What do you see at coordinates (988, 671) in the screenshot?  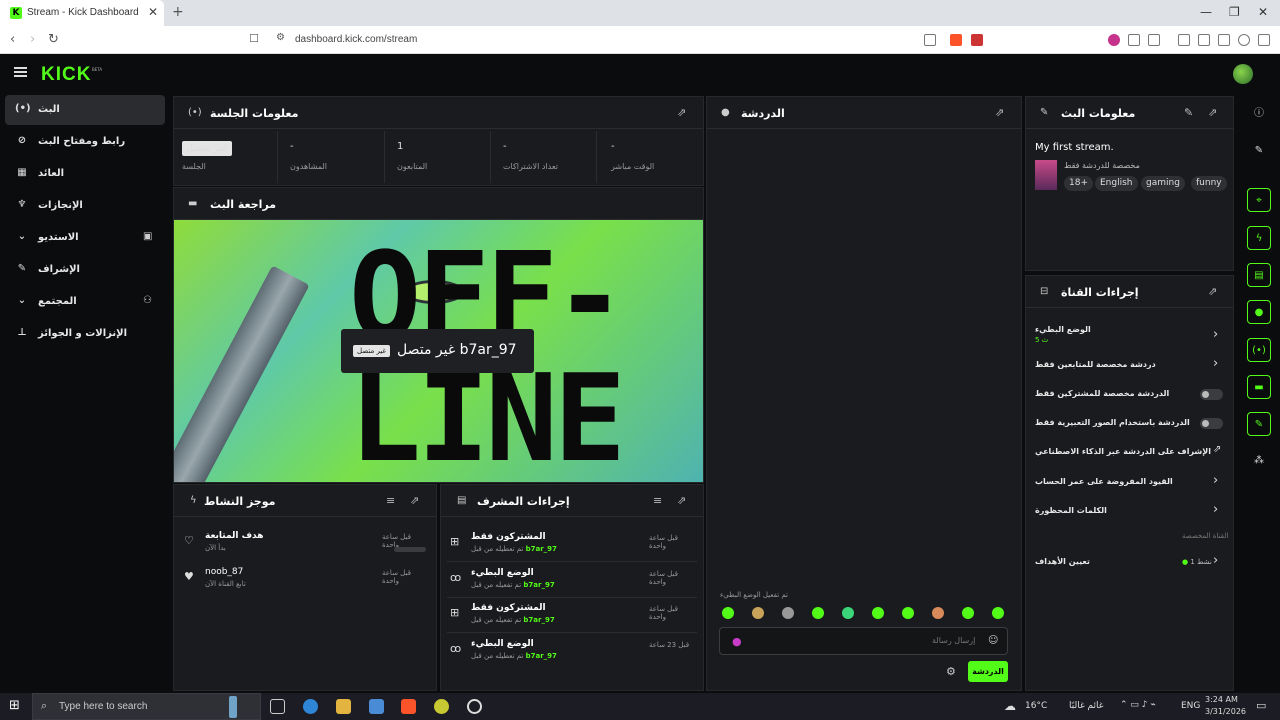 I see `chat-send-button: الدردشة` at bounding box center [988, 671].